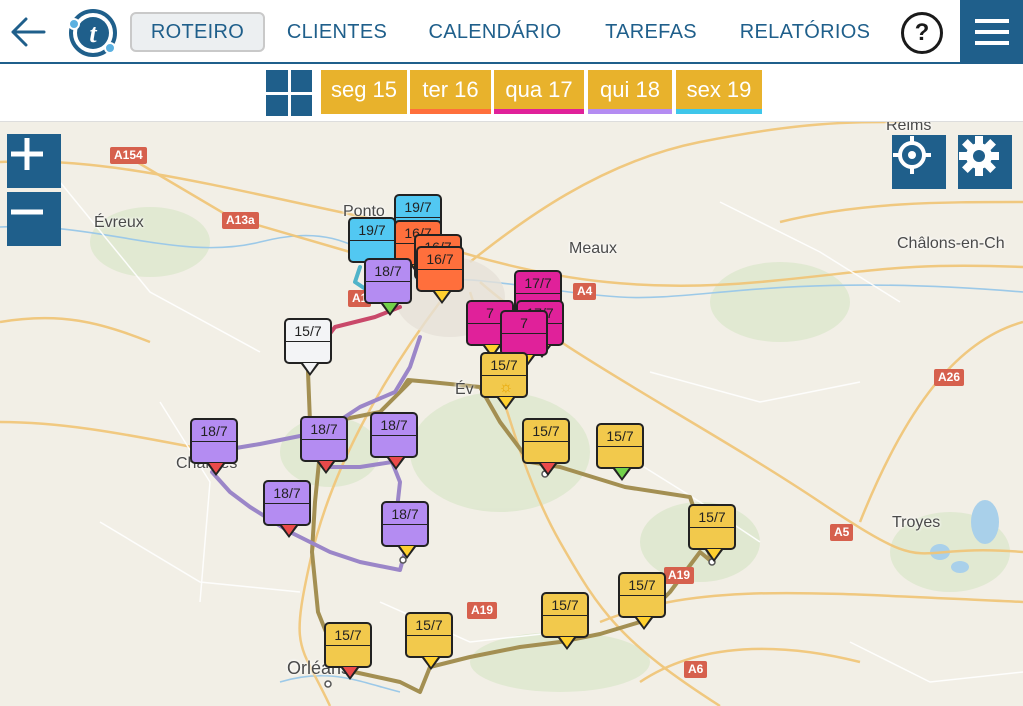 The image size is (1023, 706). What do you see at coordinates (524, 339) in the screenshot?
I see `route-stop-marker: 7` at bounding box center [524, 339].